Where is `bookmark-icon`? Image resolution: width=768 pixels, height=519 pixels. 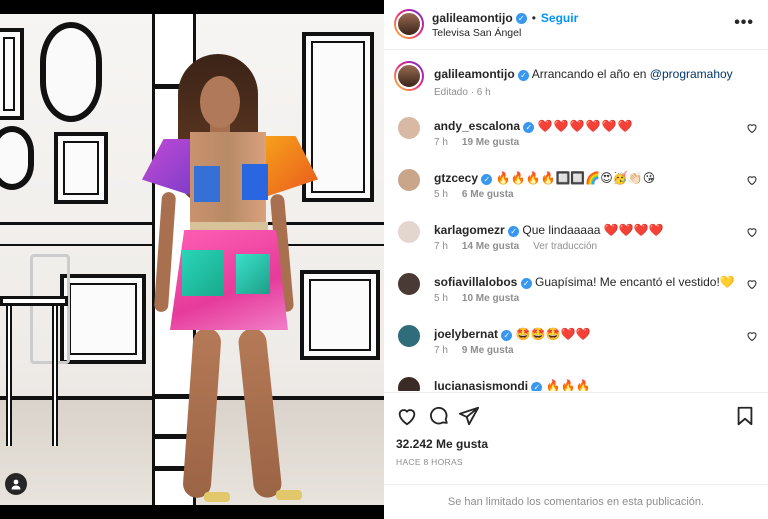
bookmark-icon is located at coordinates (745, 416).